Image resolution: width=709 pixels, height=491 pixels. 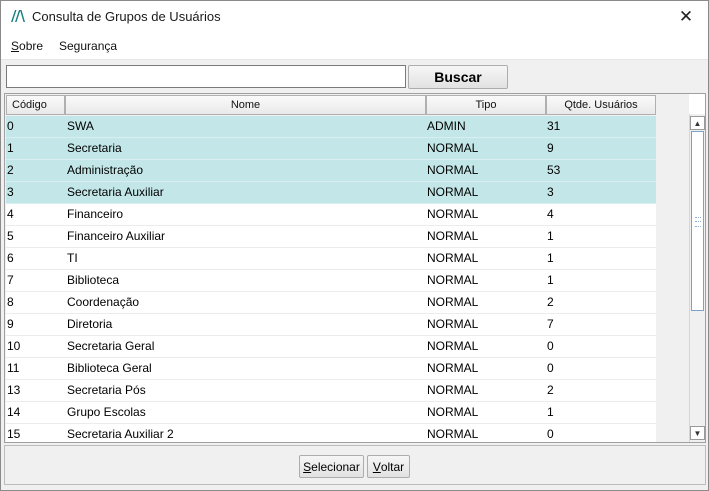 I want to click on table-row: 13 Secretaria Pós NORMAL 2, so click(x=331, y=391).